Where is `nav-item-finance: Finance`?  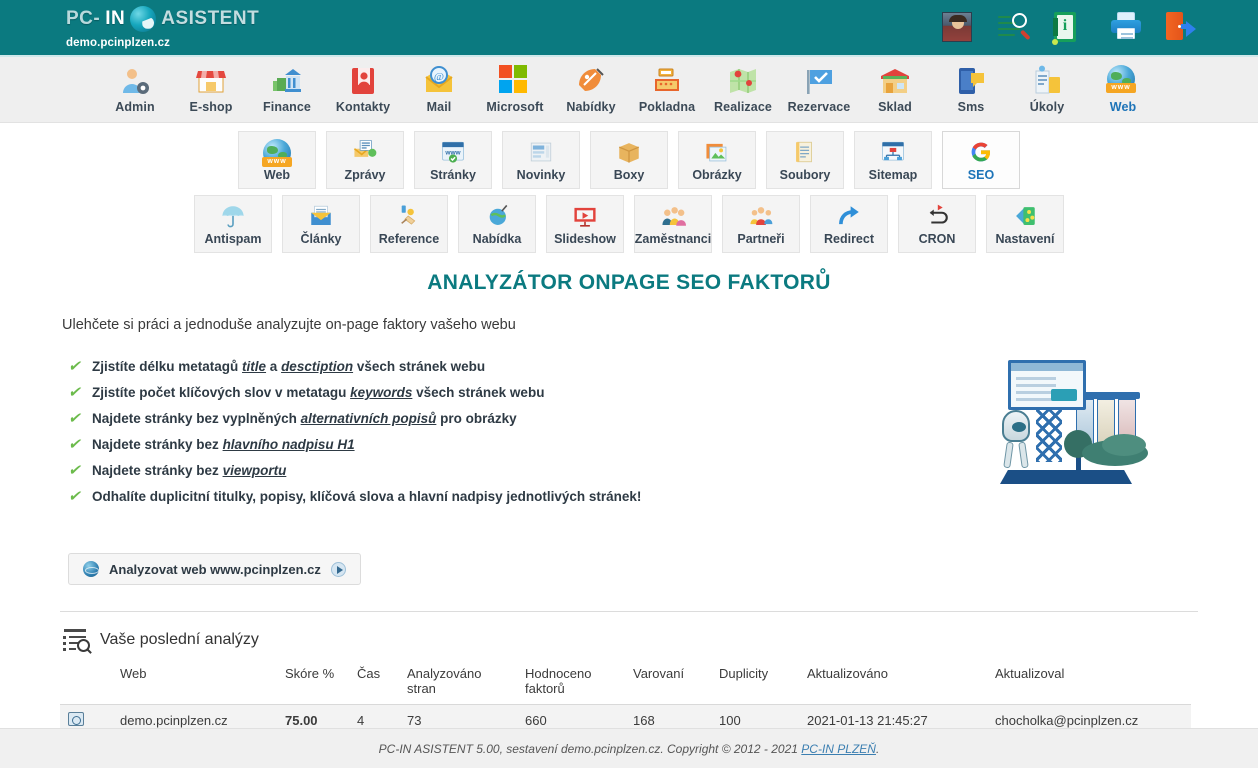
nav-item-finance: Finance is located at coordinates (287, 89).